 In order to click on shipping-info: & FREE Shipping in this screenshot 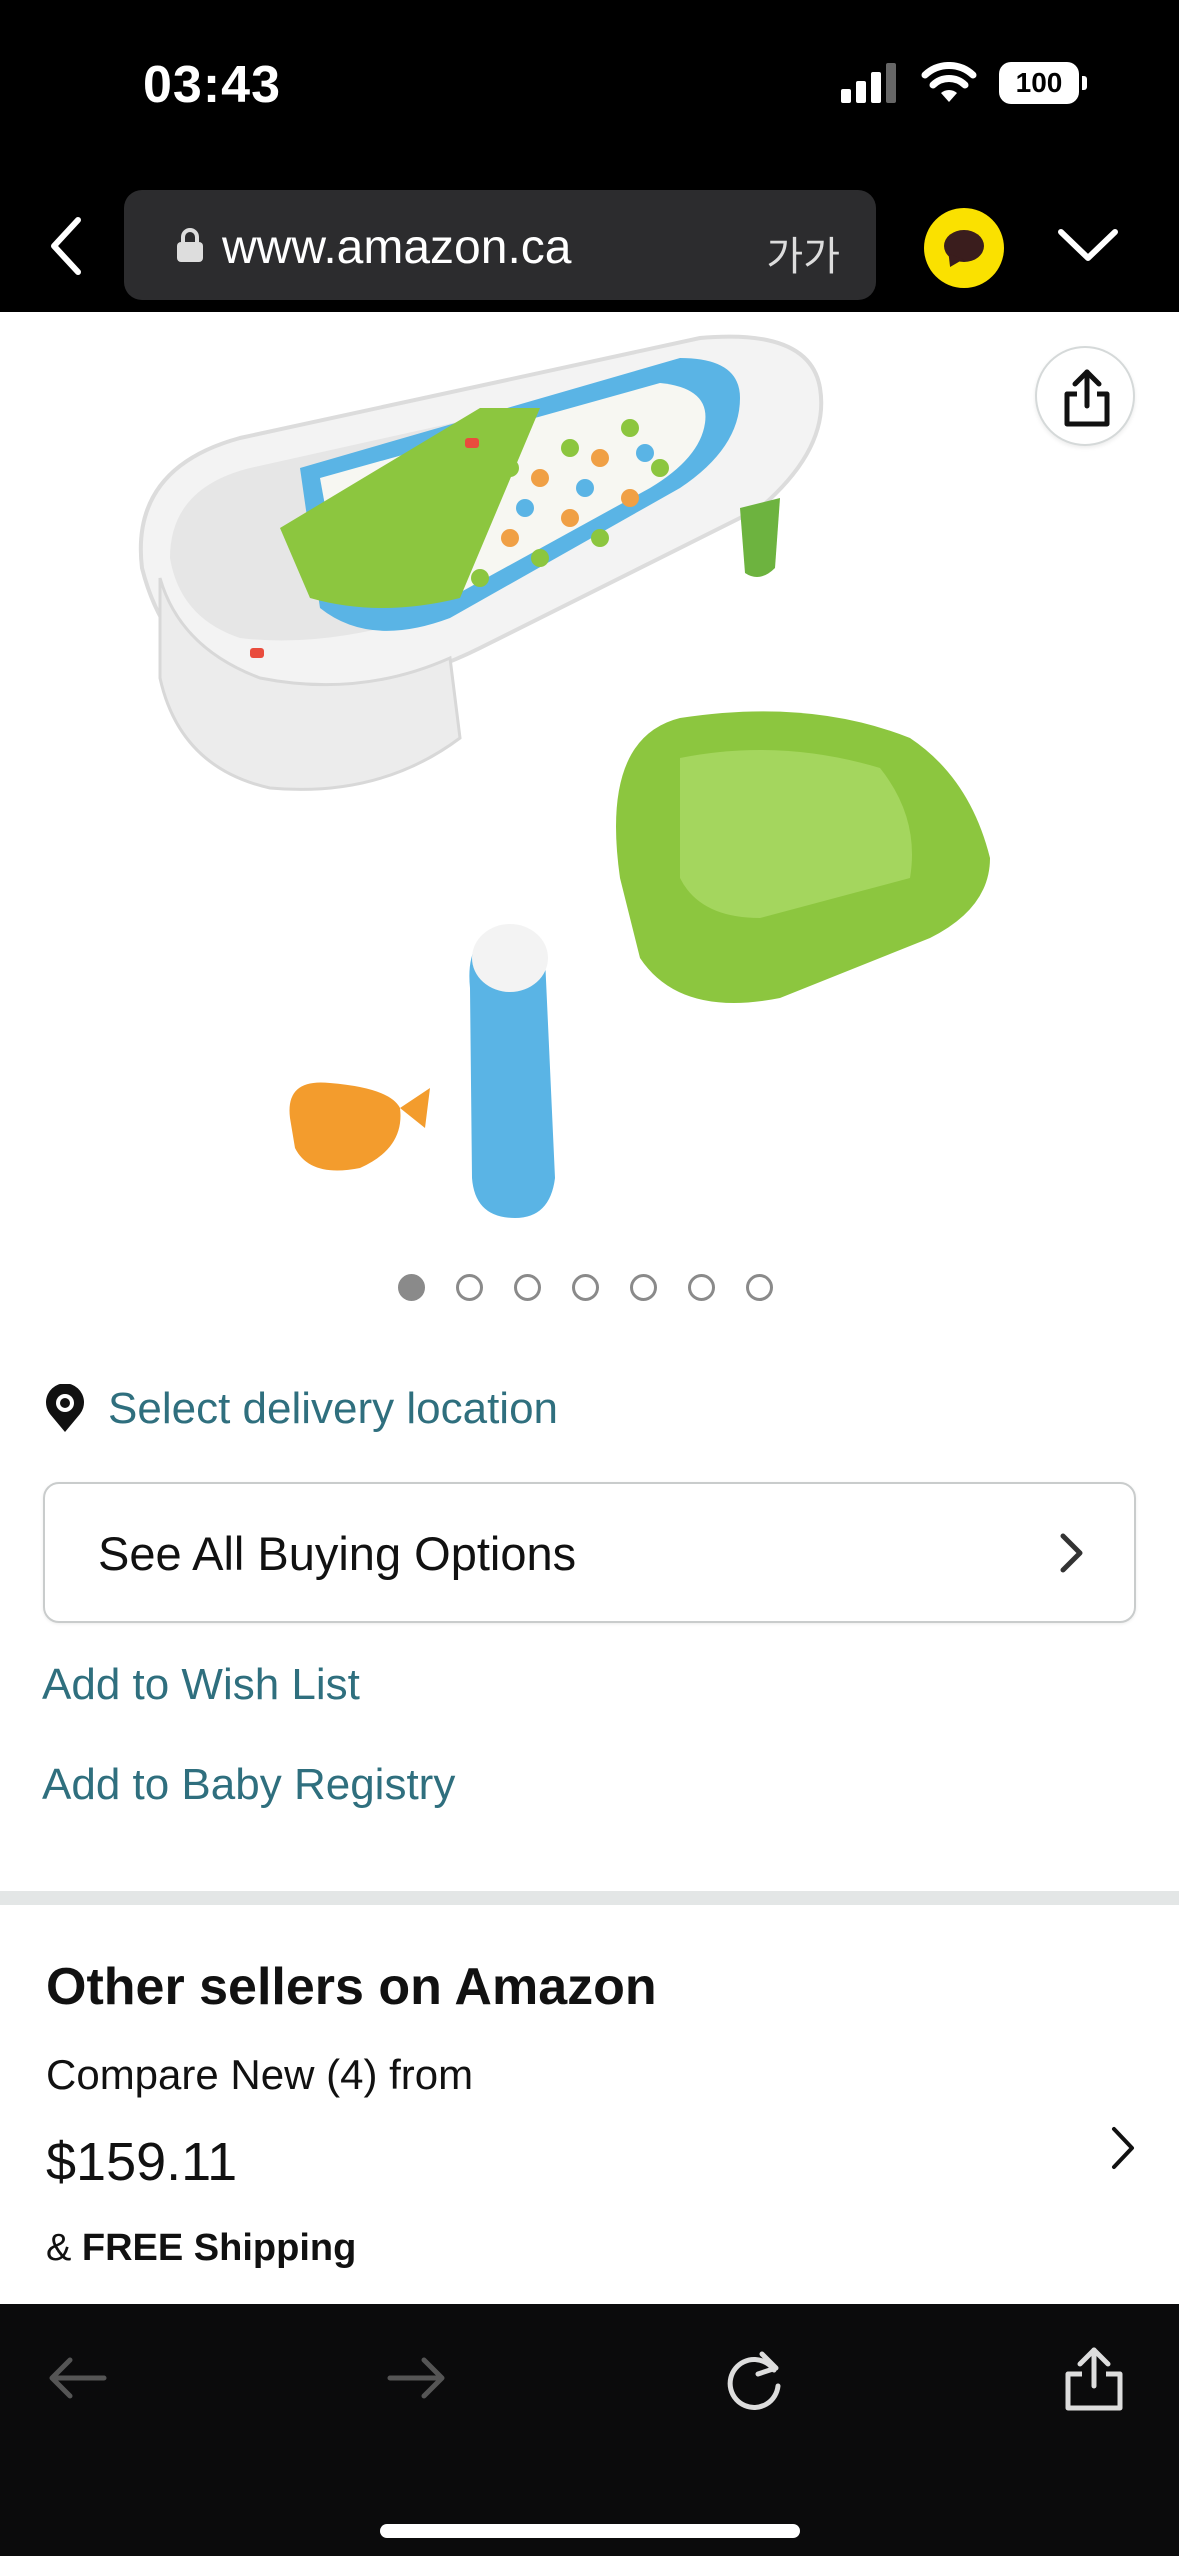, I will do `click(201, 2248)`.